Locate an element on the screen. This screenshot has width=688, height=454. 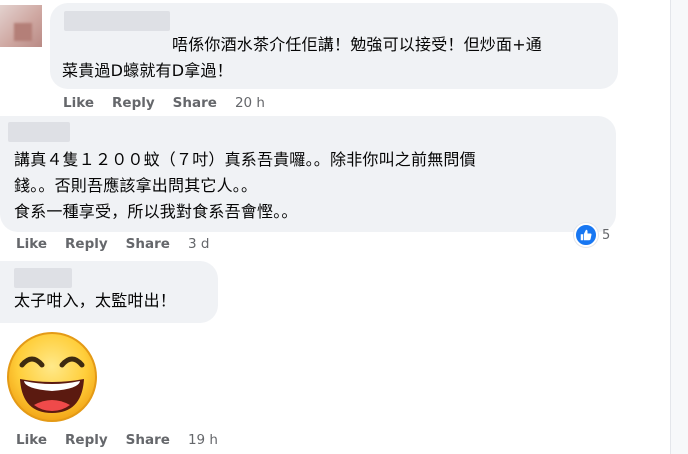
avatar is located at coordinates (21, 26).